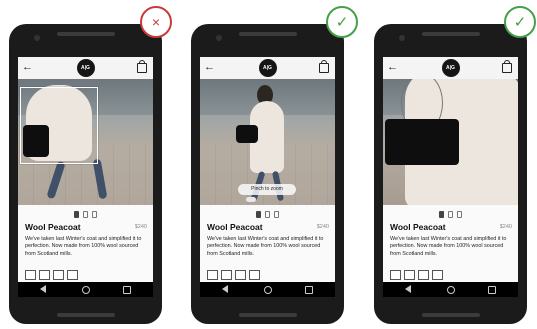 The image size is (537, 329). I want to click on zoom-region, so click(59, 125).